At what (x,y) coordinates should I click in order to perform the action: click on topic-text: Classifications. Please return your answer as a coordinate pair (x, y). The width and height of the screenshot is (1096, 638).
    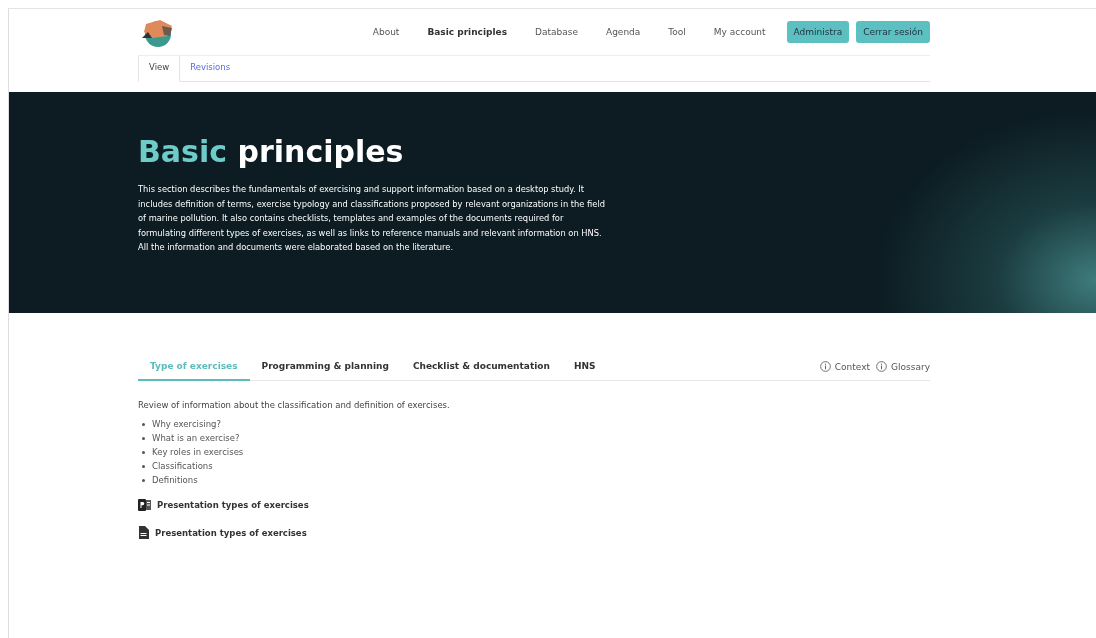
    Looking at the image, I should click on (182, 466).